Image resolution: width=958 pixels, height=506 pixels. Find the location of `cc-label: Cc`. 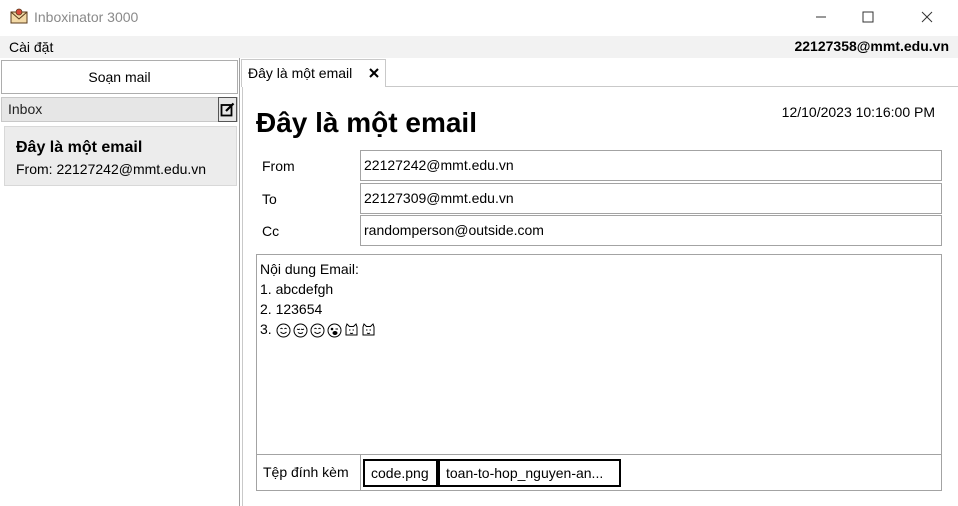

cc-label: Cc is located at coordinates (271, 231).